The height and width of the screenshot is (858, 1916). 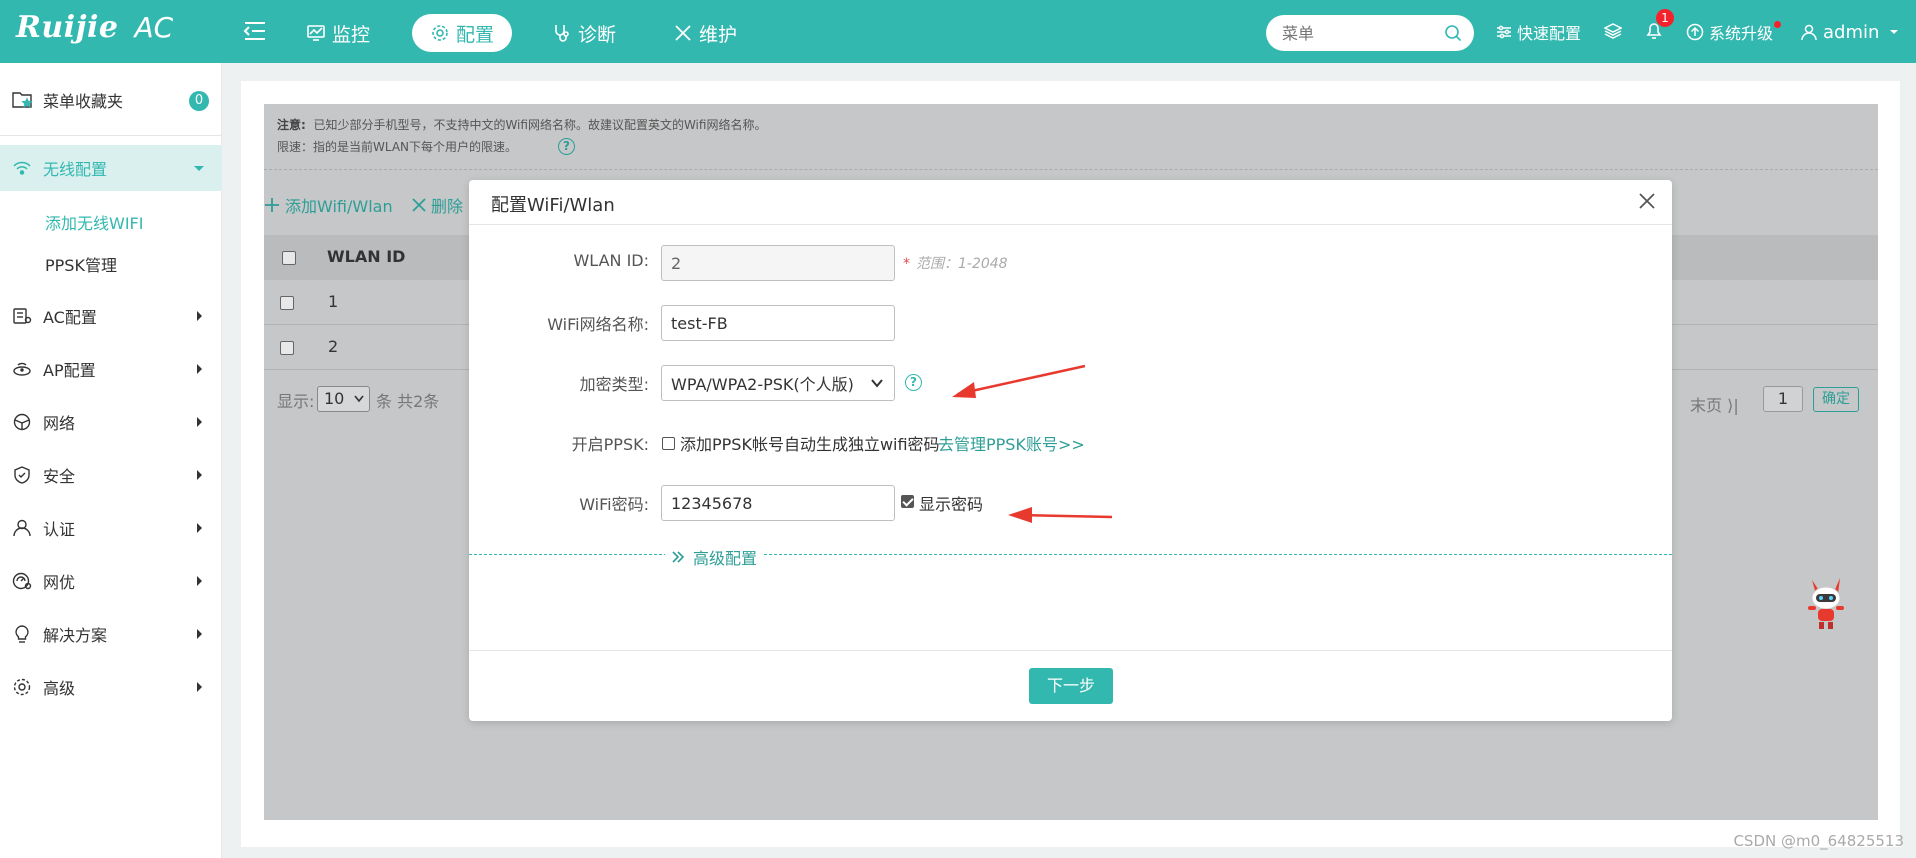 I want to click on sidebar-subitem-add-wifi: 添加无线WIFI, so click(x=94, y=222).